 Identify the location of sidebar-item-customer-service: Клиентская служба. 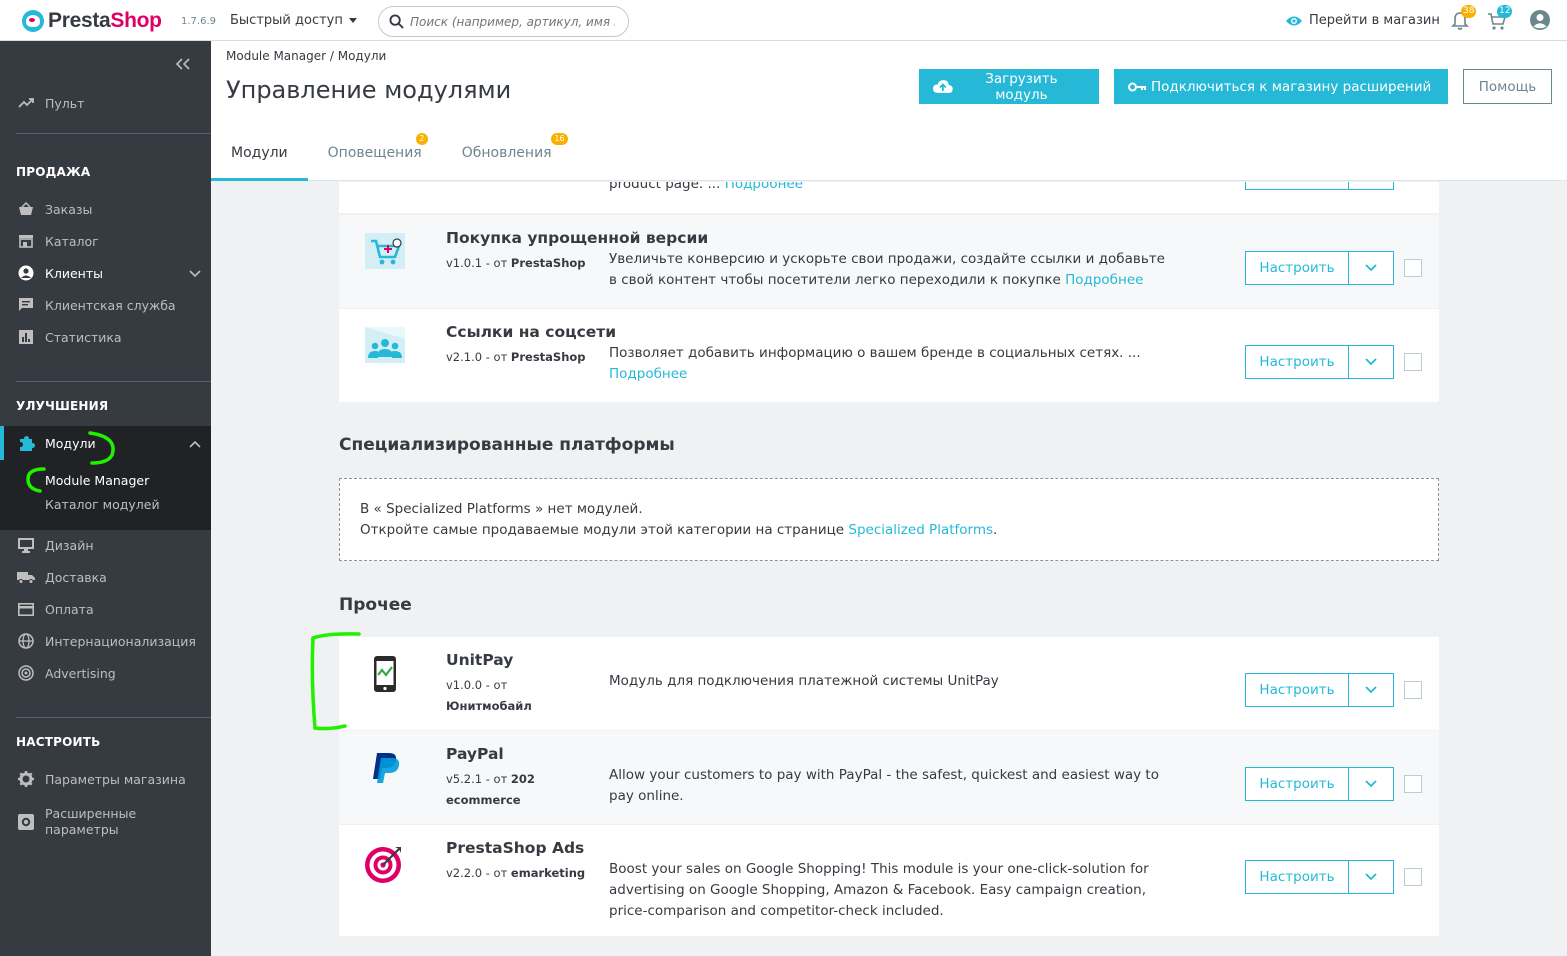
(105, 305).